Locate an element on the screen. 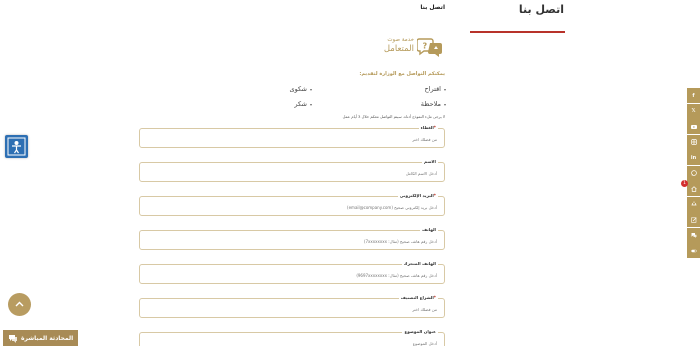  home-icon is located at coordinates (693, 188).